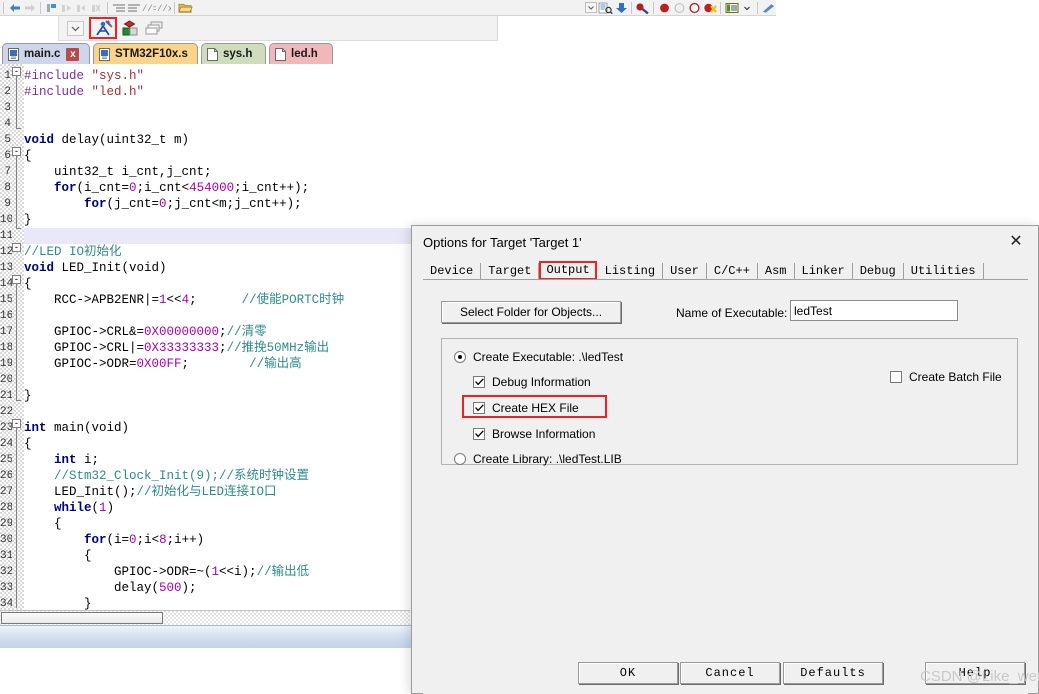 The width and height of the screenshot is (1039, 694). What do you see at coordinates (823, 271) in the screenshot?
I see `tab-linker: Linker` at bounding box center [823, 271].